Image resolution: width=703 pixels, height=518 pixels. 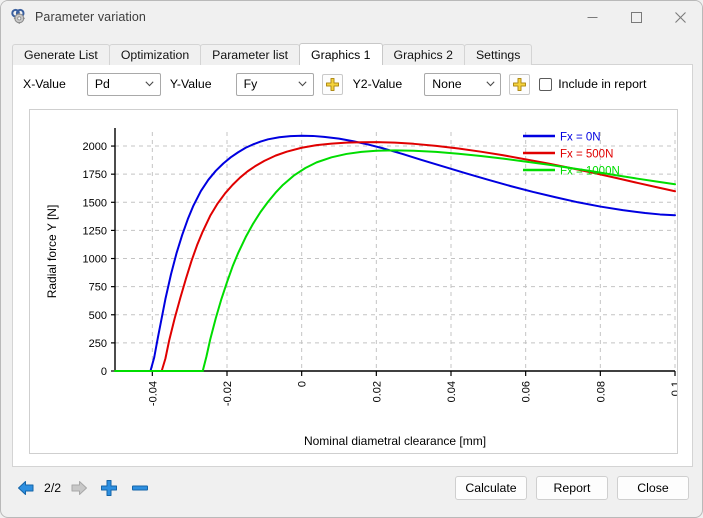 I want to click on y-value-selected: Fy, so click(x=250, y=84).